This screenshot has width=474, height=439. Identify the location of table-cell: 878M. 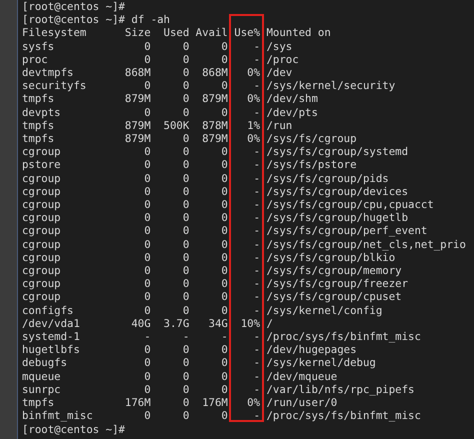
(215, 125).